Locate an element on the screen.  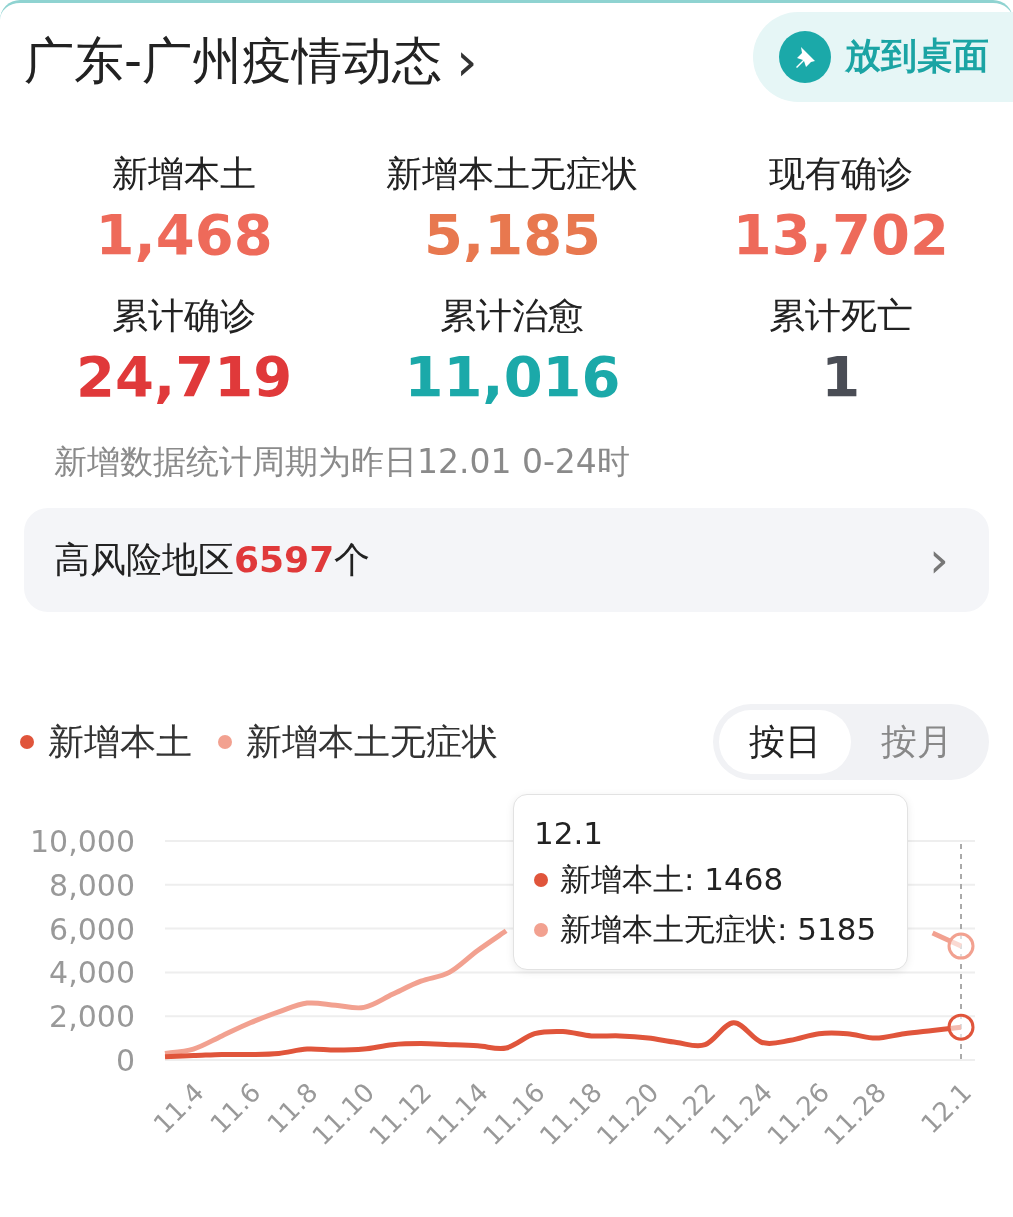
tooltip-value: 新增本土: 1468 is located at coordinates (672, 879).